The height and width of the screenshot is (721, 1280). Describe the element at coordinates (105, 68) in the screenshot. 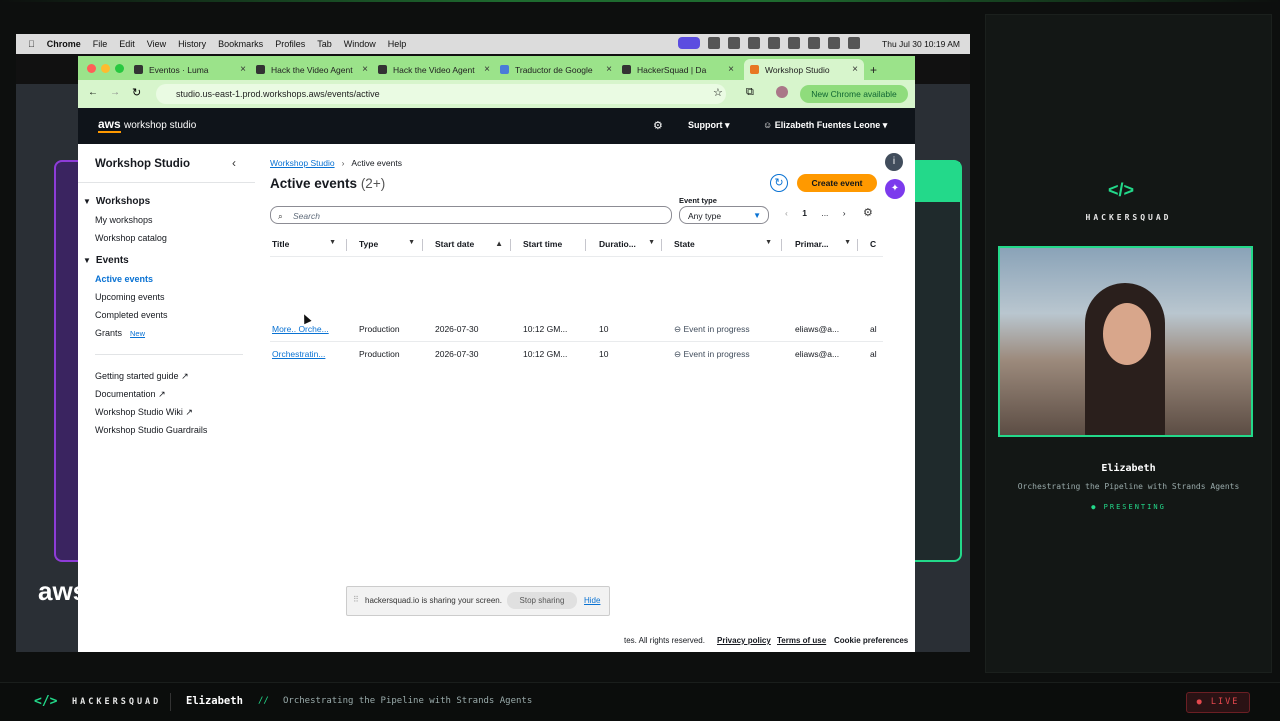

I see `minimize-window-button` at that location.